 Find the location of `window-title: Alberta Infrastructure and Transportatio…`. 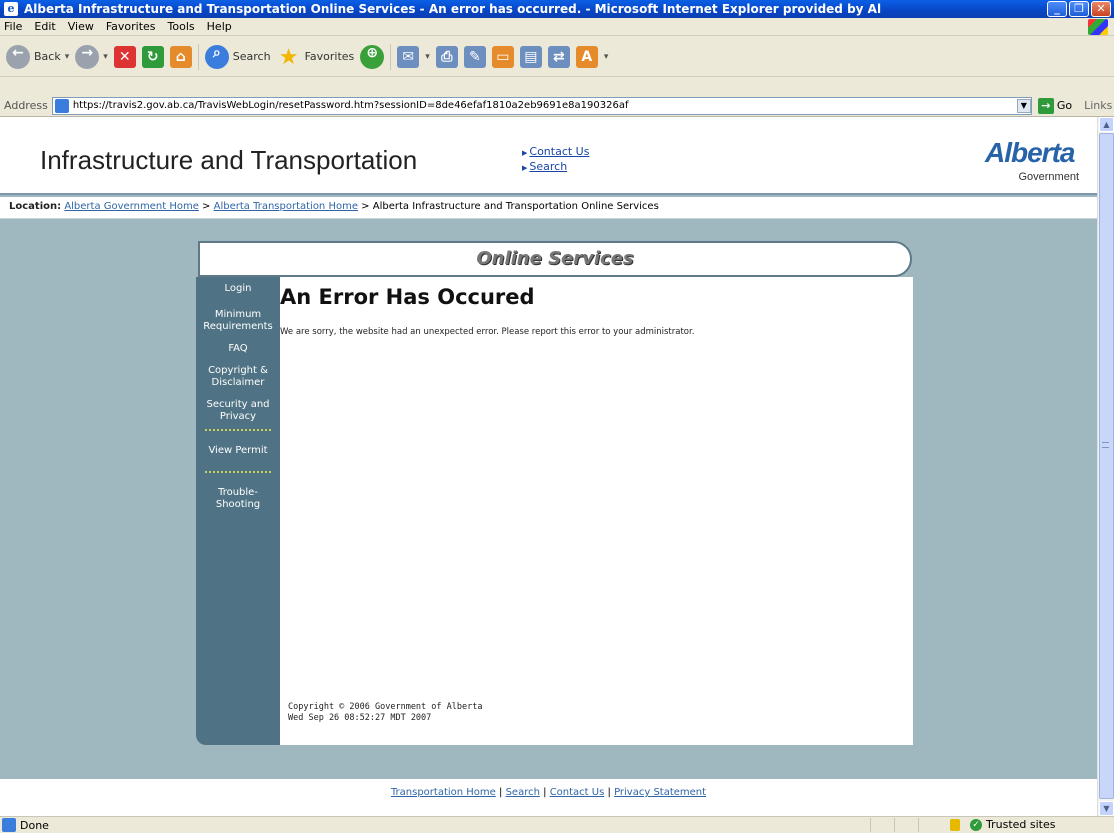

window-title: Alberta Infrastructure and Transportatio… is located at coordinates (453, 9).